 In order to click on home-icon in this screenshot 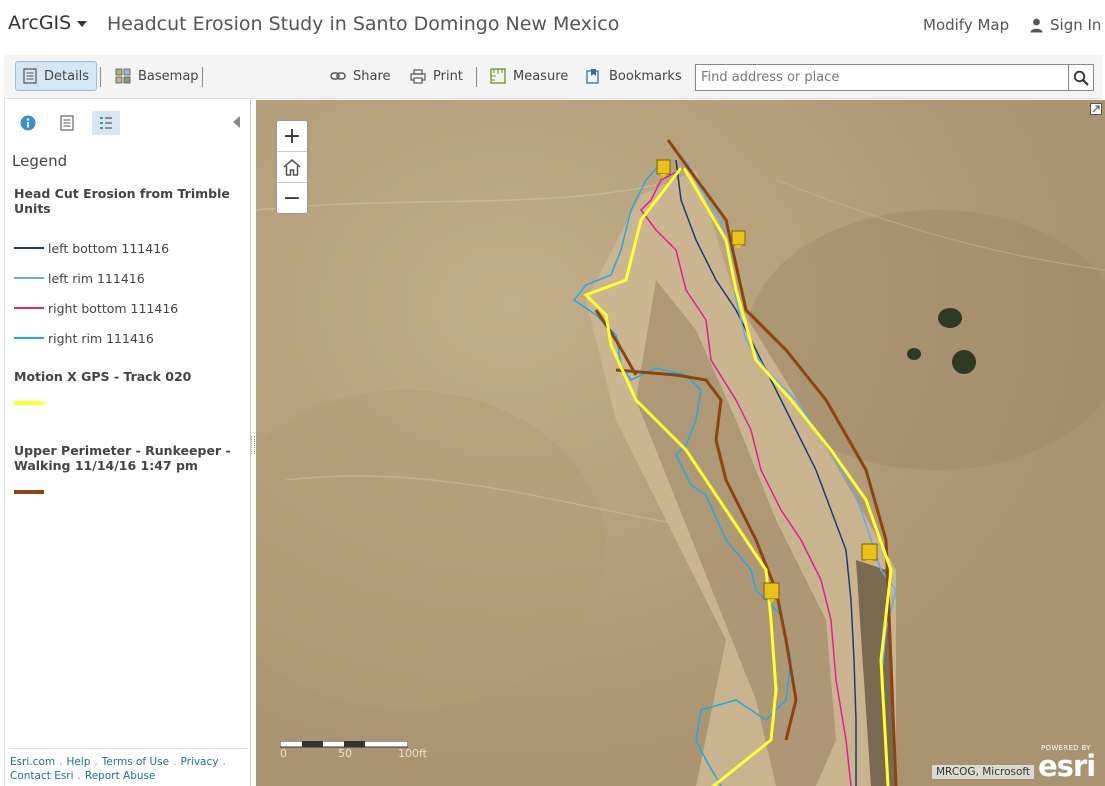, I will do `click(292, 167)`.